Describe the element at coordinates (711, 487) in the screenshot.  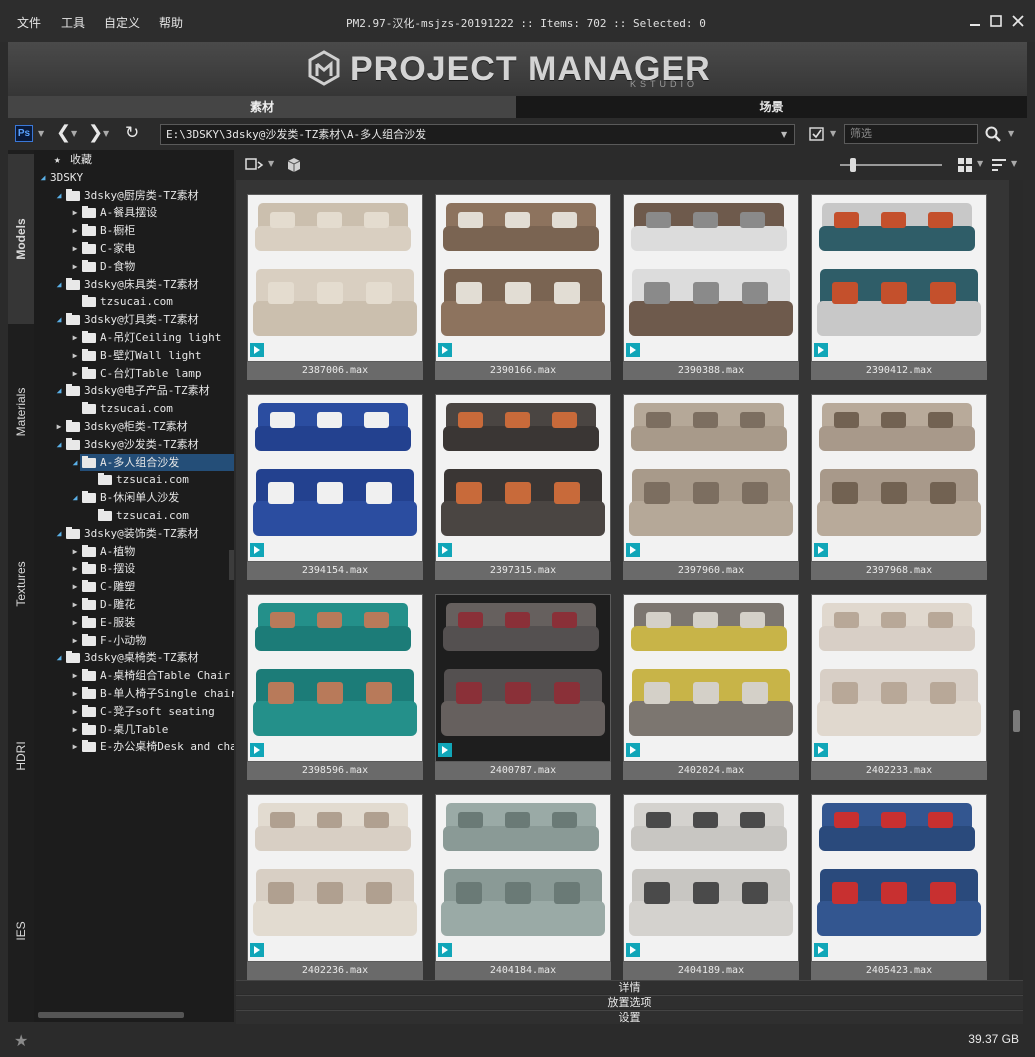
I see `asset-card: 2397960.max` at that location.